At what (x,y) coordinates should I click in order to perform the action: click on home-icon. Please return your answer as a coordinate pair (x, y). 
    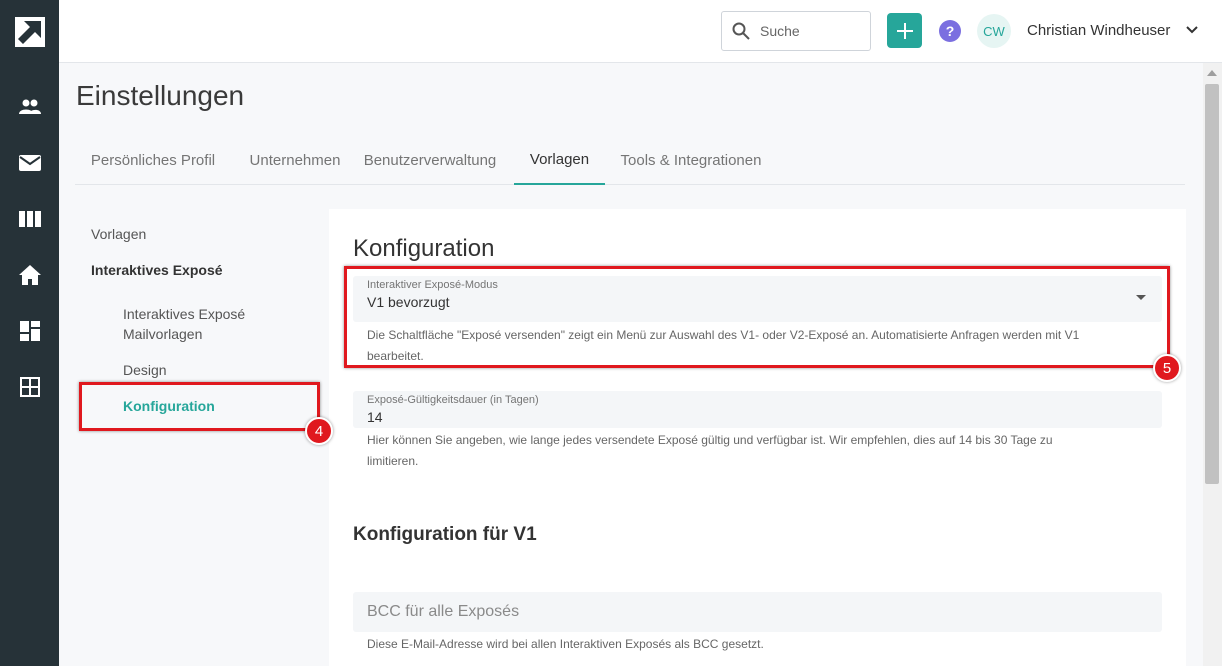
    Looking at the image, I should click on (29, 275).